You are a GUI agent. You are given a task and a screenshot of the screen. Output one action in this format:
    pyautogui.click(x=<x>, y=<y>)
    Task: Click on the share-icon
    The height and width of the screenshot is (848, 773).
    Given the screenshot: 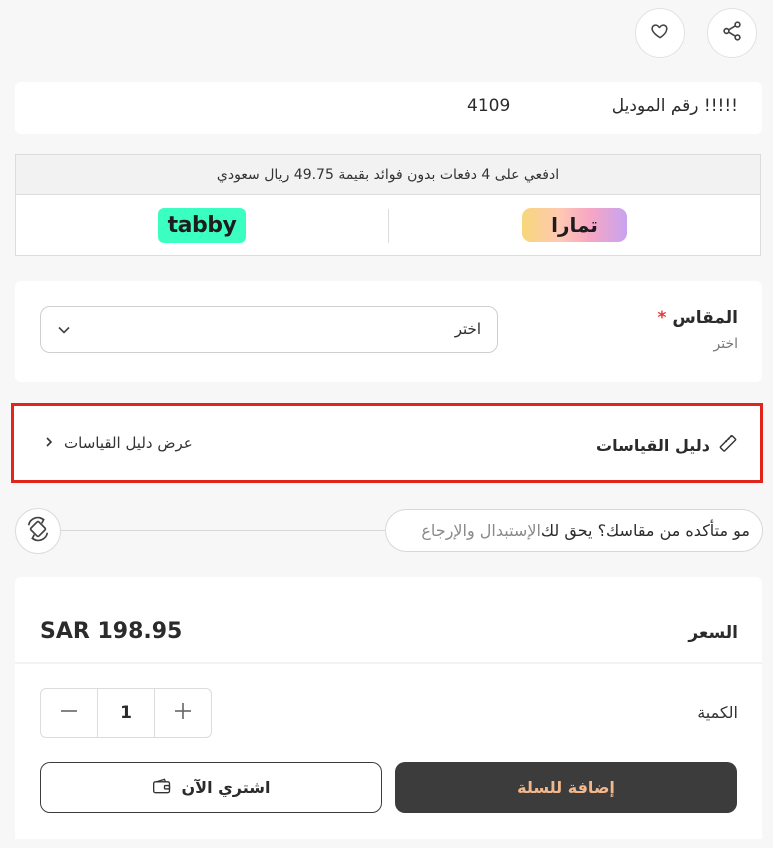 What is the action you would take?
    pyautogui.click(x=732, y=33)
    